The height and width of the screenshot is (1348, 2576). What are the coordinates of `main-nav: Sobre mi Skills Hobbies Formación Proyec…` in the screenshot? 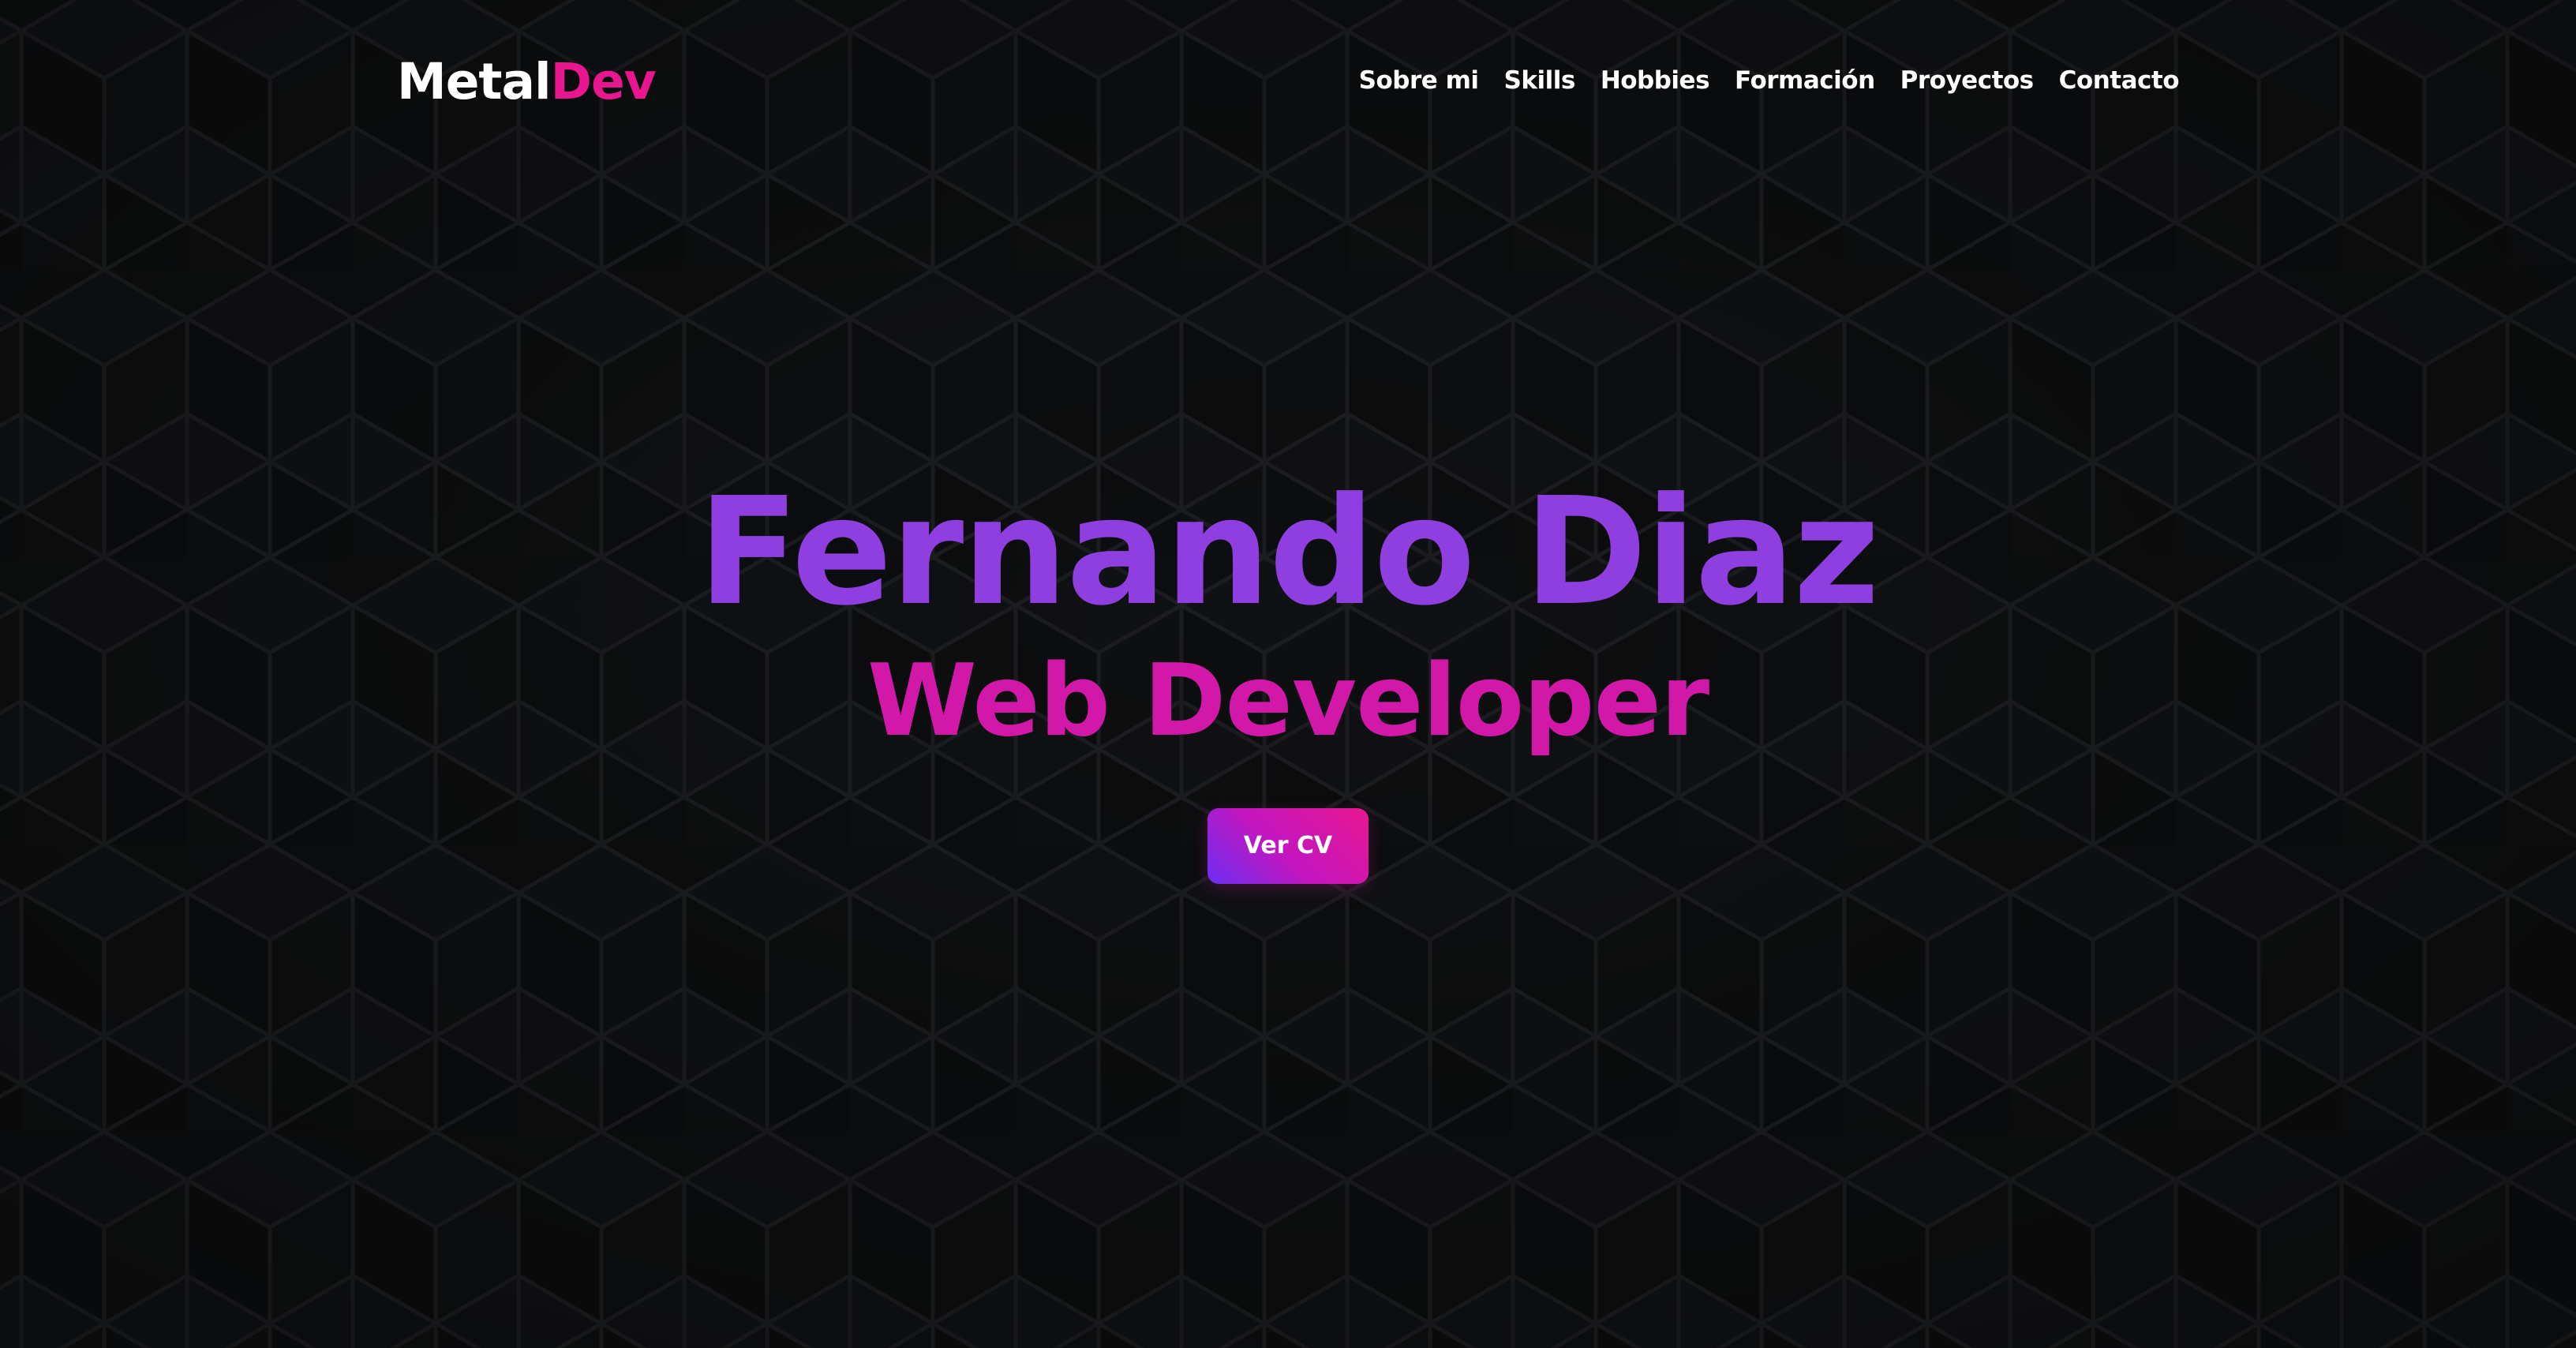 It's located at (1769, 80).